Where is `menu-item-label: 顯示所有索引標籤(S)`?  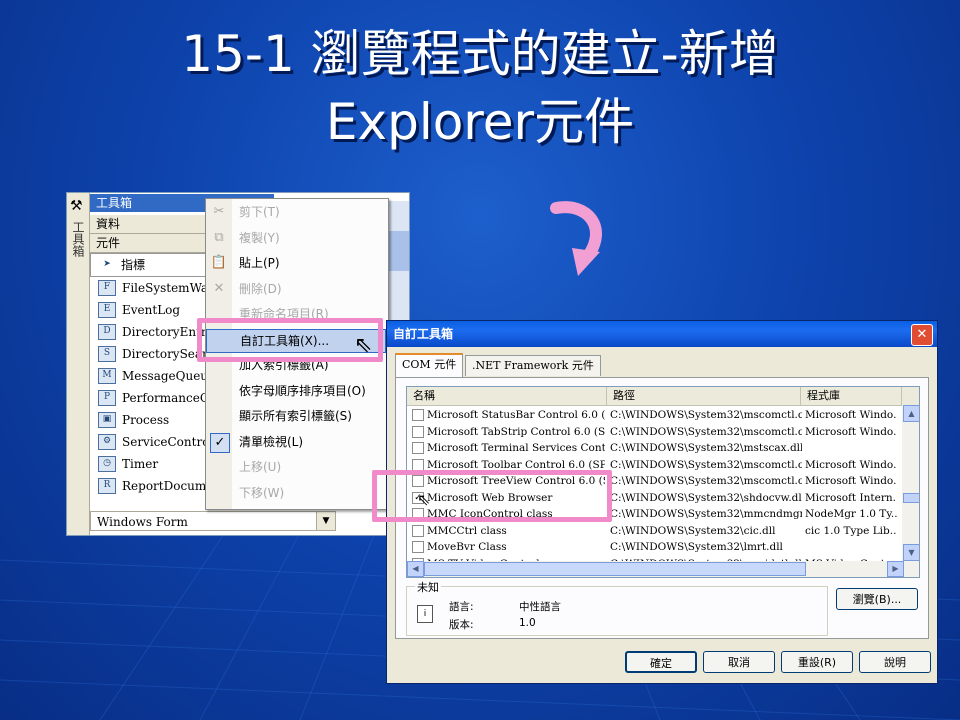 menu-item-label: 顯示所有索引標籤(S) is located at coordinates (295, 416).